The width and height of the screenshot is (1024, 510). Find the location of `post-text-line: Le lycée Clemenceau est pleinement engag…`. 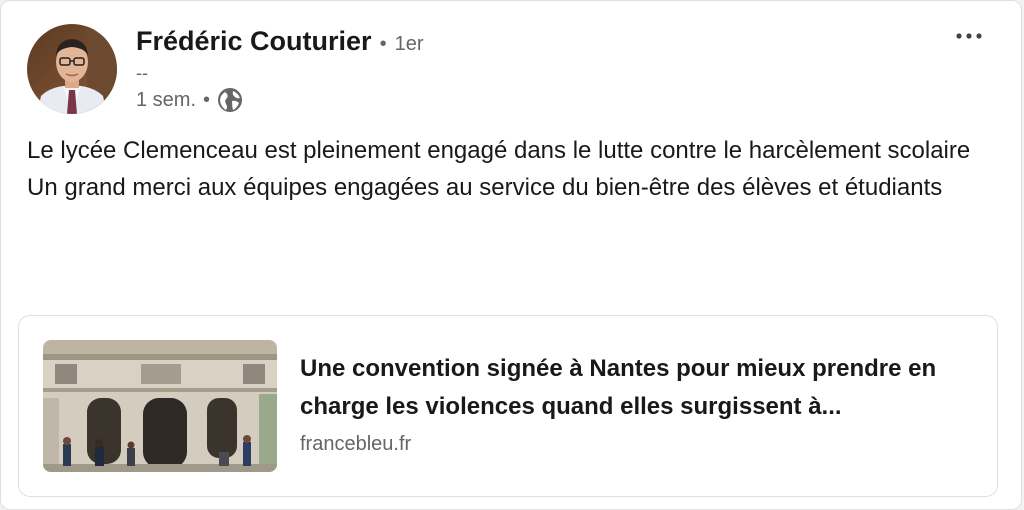

post-text-line: Le lycée Clemenceau est pleinement engag… is located at coordinates (499, 150).